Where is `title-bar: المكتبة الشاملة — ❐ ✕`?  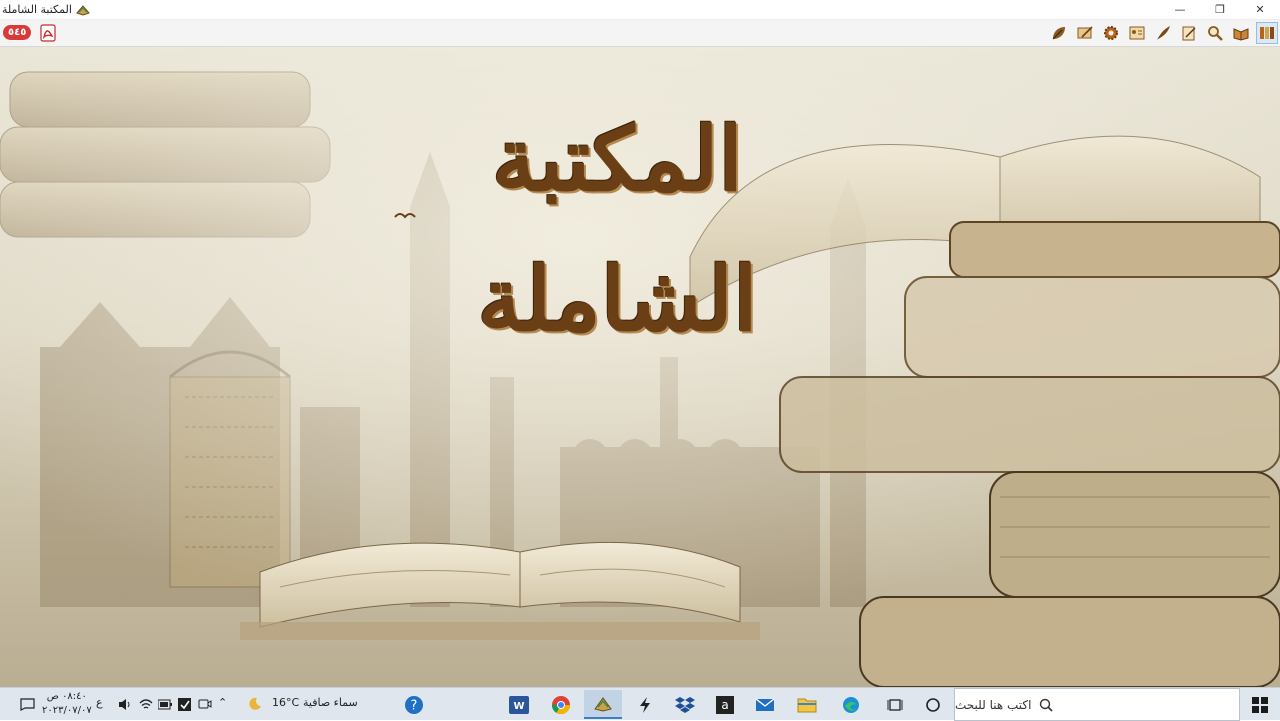 title-bar: المكتبة الشاملة — ❐ ✕ is located at coordinates (640, 10).